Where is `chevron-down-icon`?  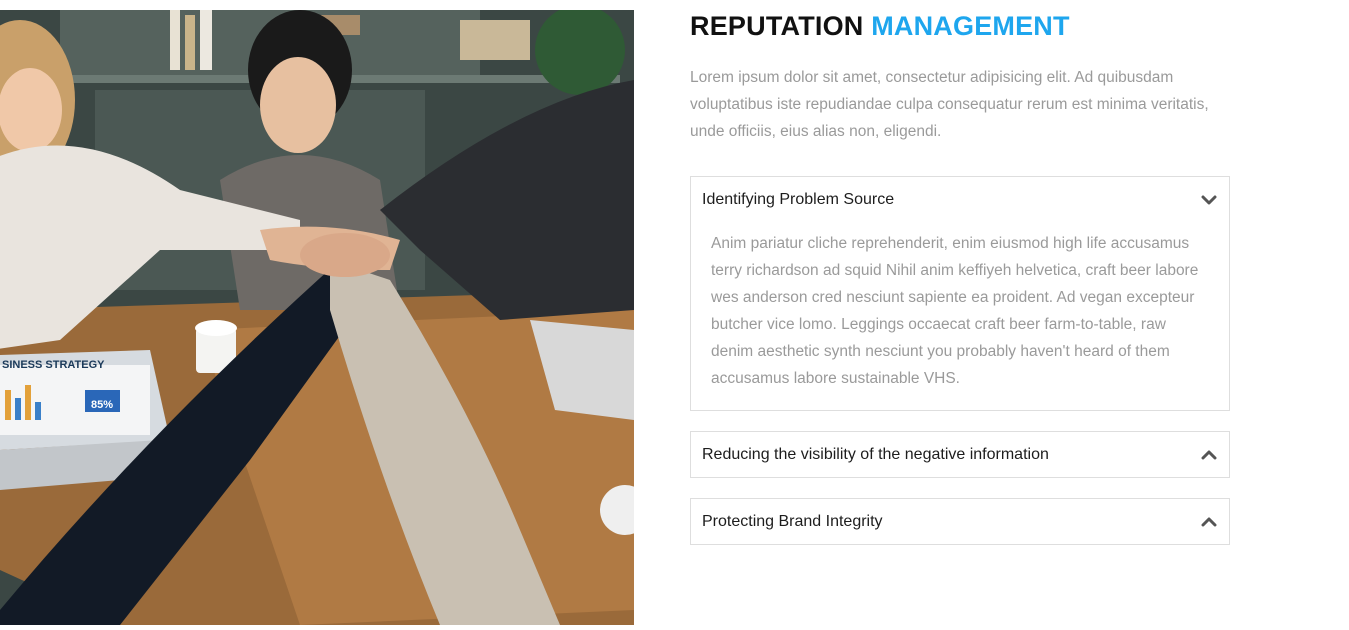
chevron-down-icon is located at coordinates (1209, 199).